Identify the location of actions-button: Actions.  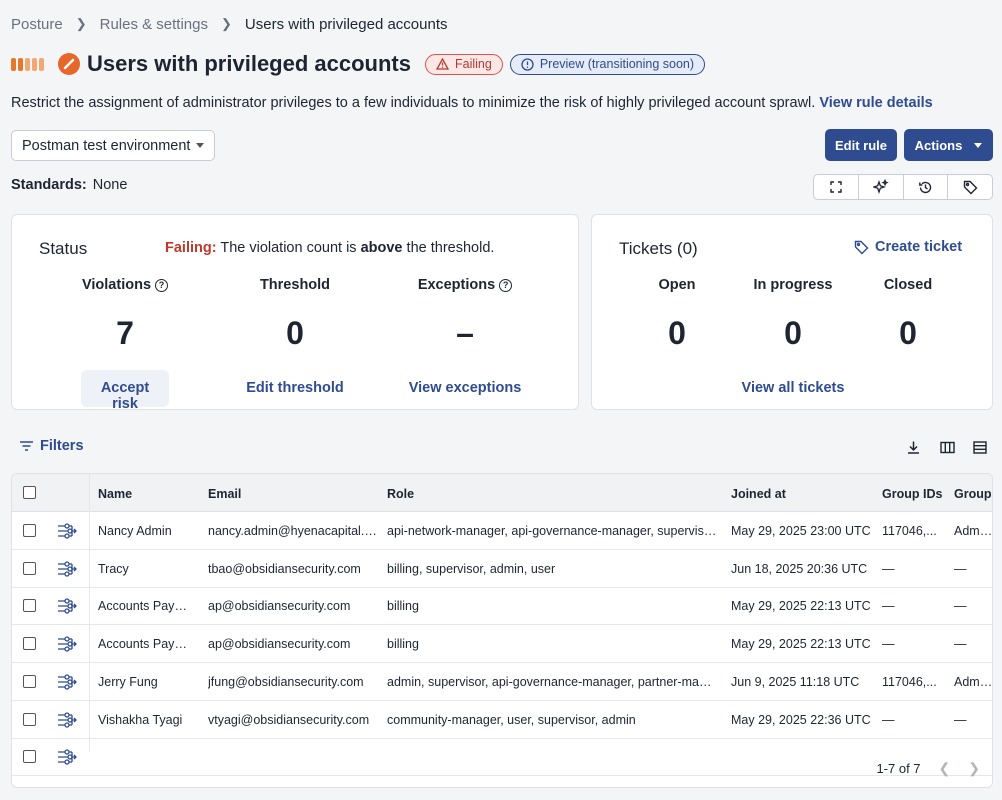
(948, 145).